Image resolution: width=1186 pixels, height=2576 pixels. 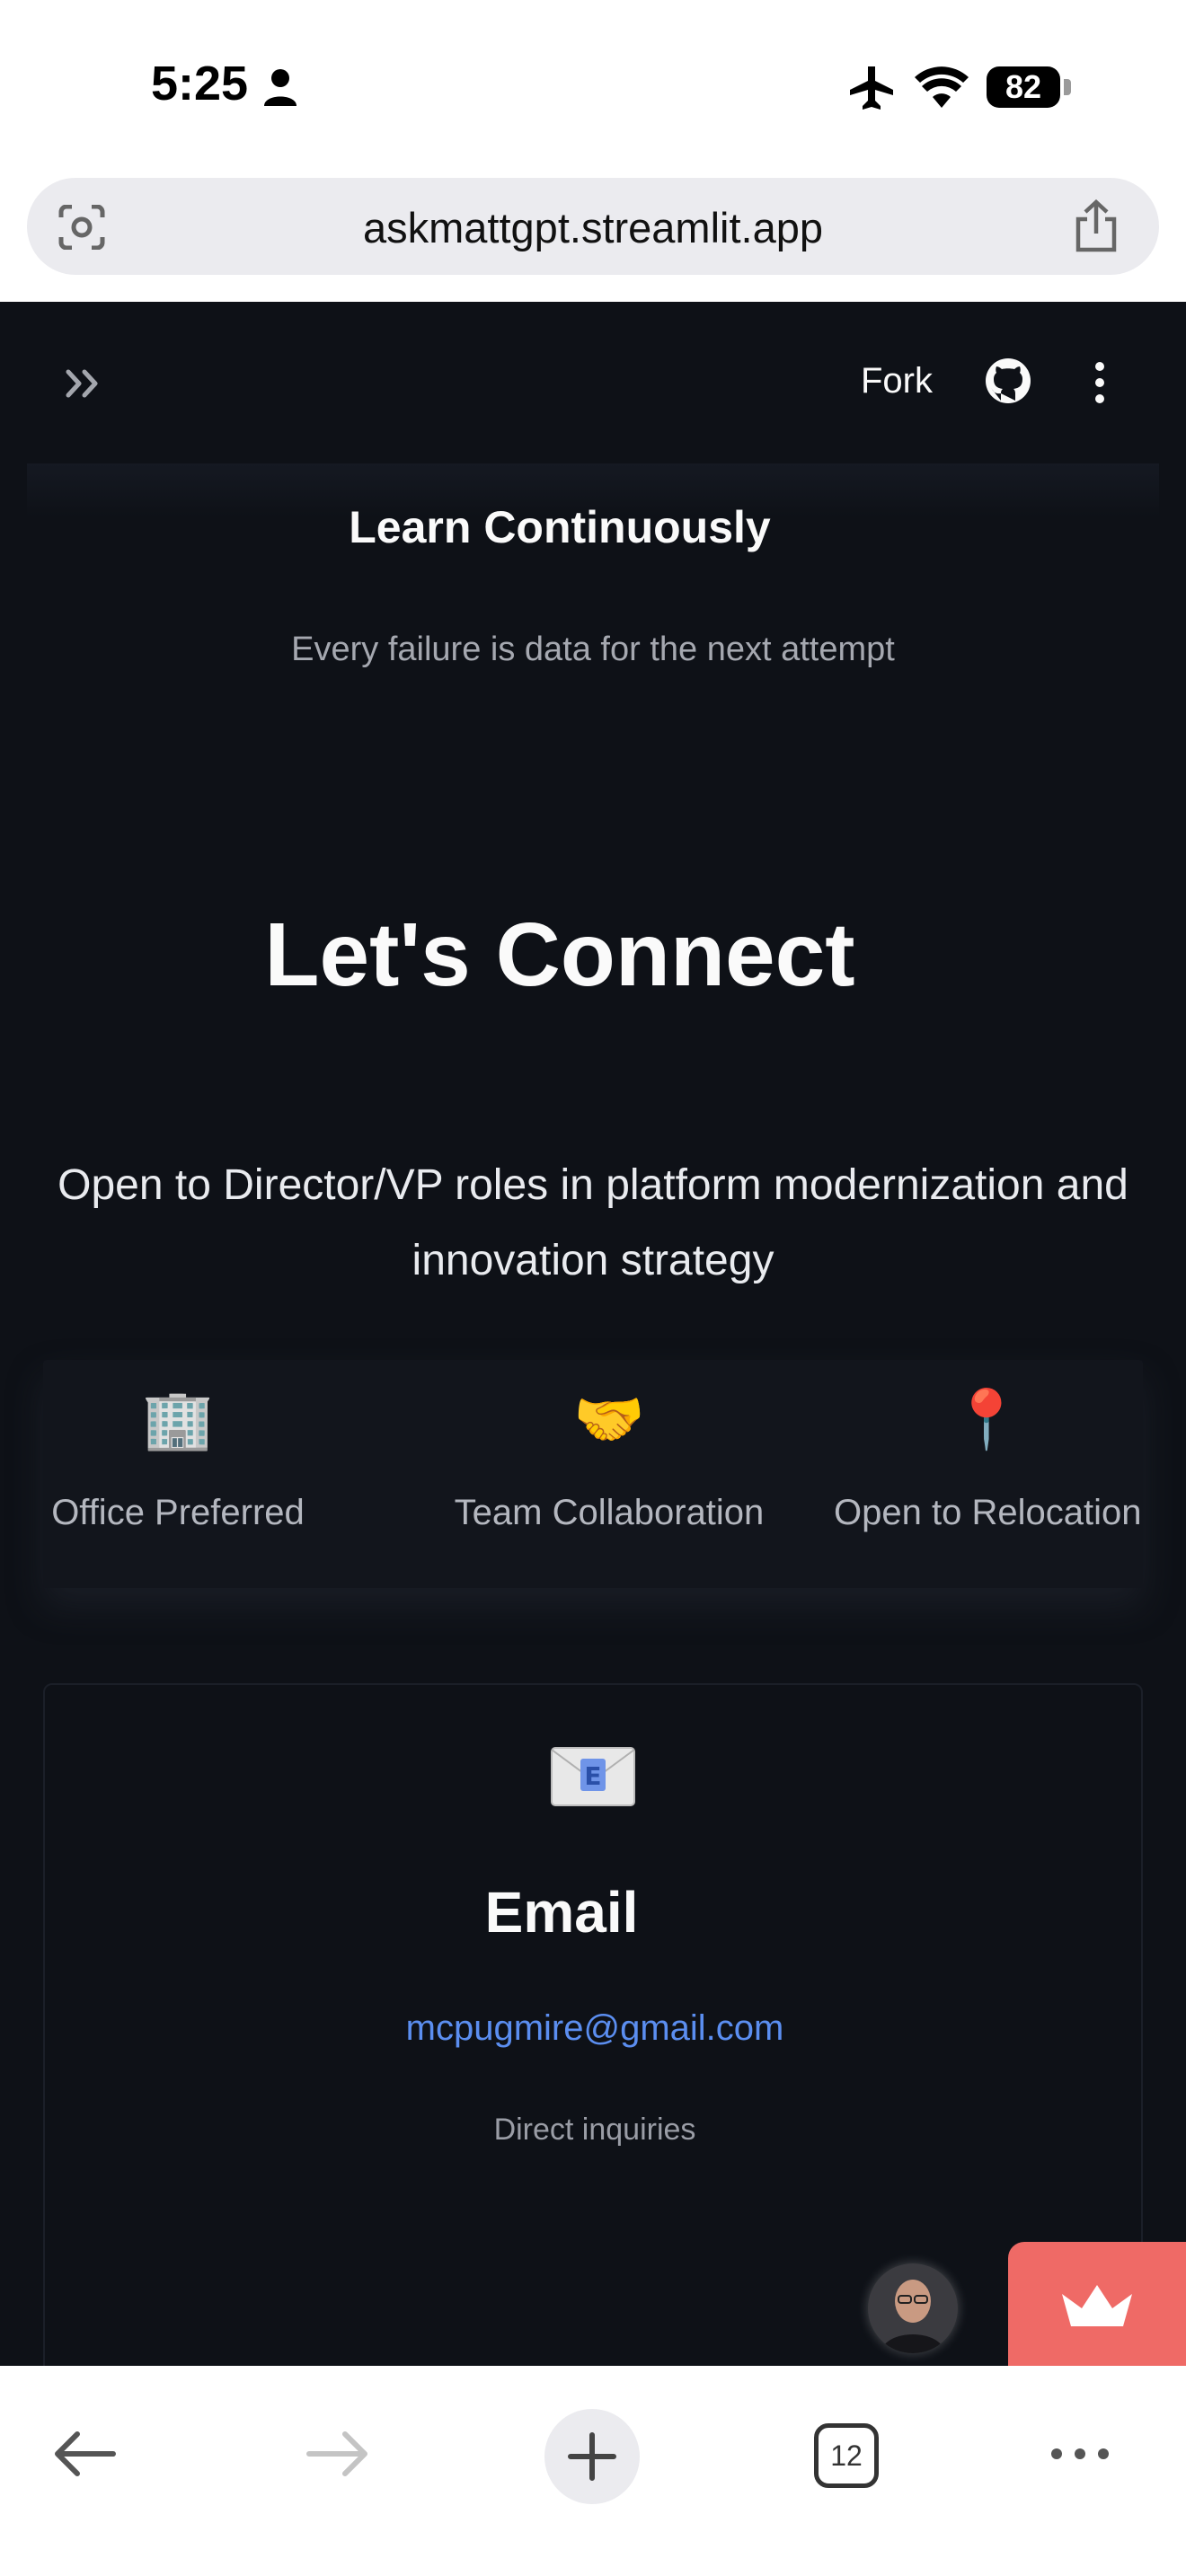 What do you see at coordinates (593, 137) in the screenshot?
I see `status-bar: 5:25 82 askmattgpt.streamlit.app` at bounding box center [593, 137].